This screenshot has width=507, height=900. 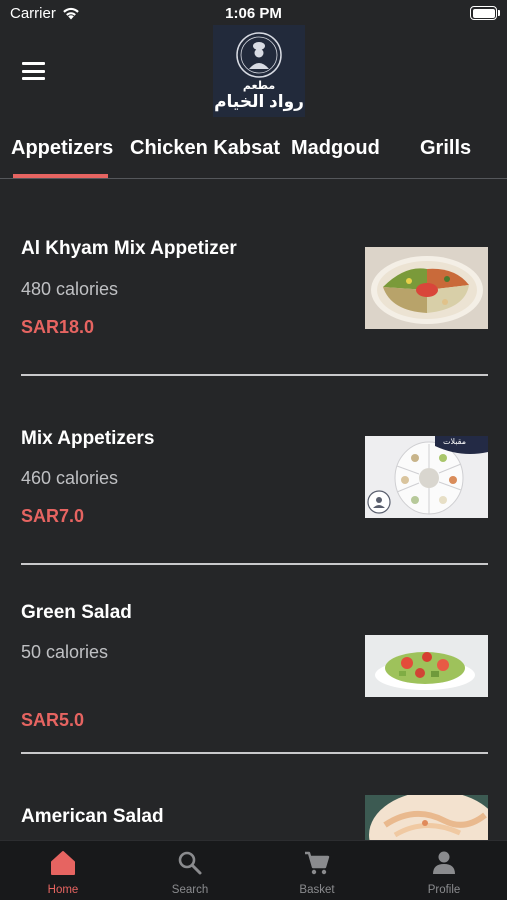 What do you see at coordinates (335, 158) in the screenshot?
I see `tab-madgoud: Madgoud` at bounding box center [335, 158].